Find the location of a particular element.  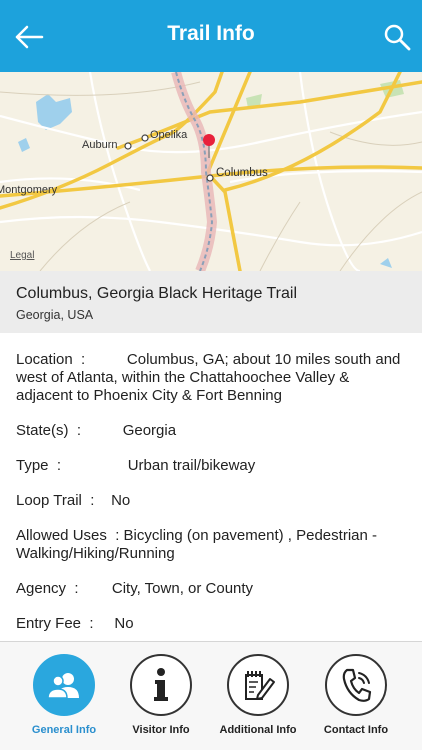

uses-label: Allowed Uses is located at coordinates (61, 535).